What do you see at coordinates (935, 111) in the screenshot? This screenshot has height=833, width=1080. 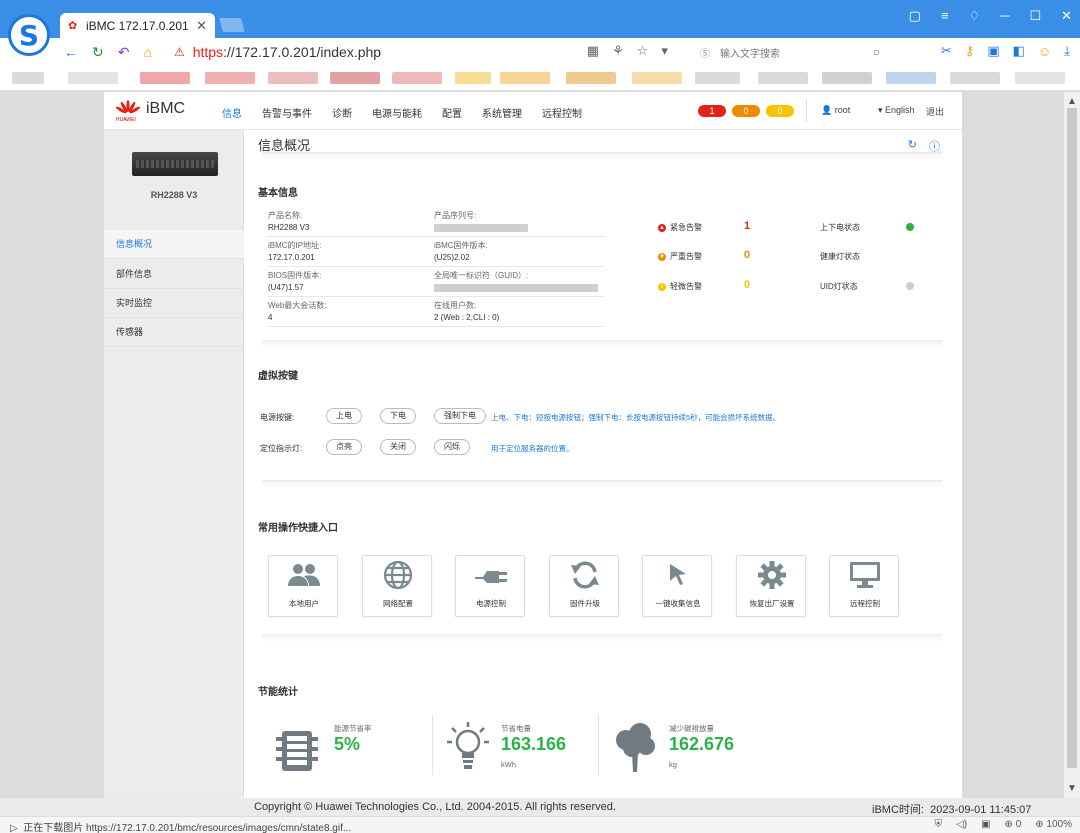 I see `logout-link: 退出` at bounding box center [935, 111].